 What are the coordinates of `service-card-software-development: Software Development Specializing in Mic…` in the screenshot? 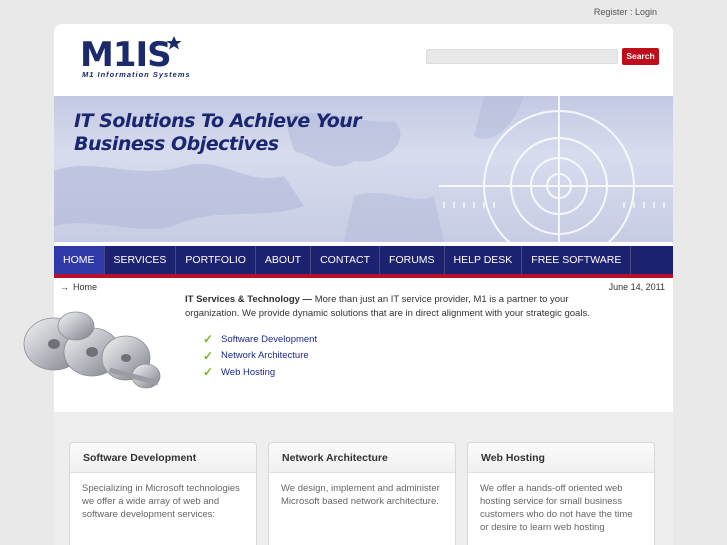 It's located at (163, 493).